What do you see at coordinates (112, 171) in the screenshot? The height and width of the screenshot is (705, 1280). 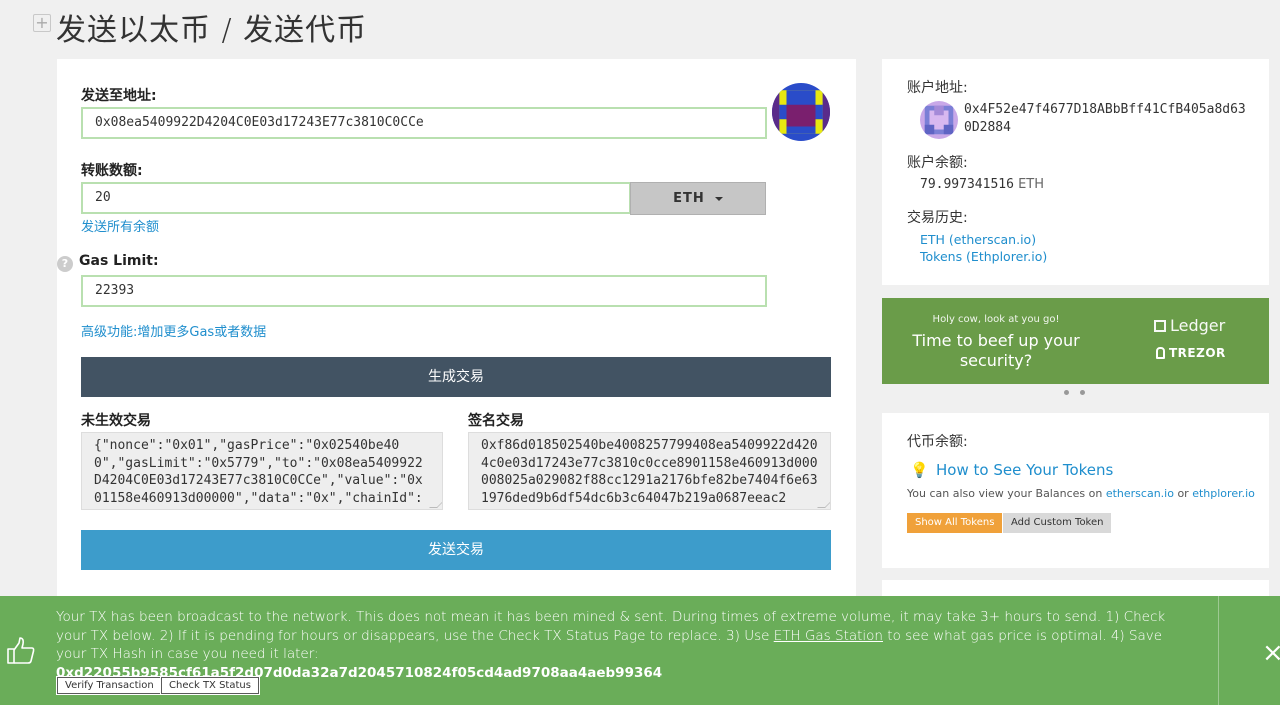 I see `amount-label: 转账数额:` at bounding box center [112, 171].